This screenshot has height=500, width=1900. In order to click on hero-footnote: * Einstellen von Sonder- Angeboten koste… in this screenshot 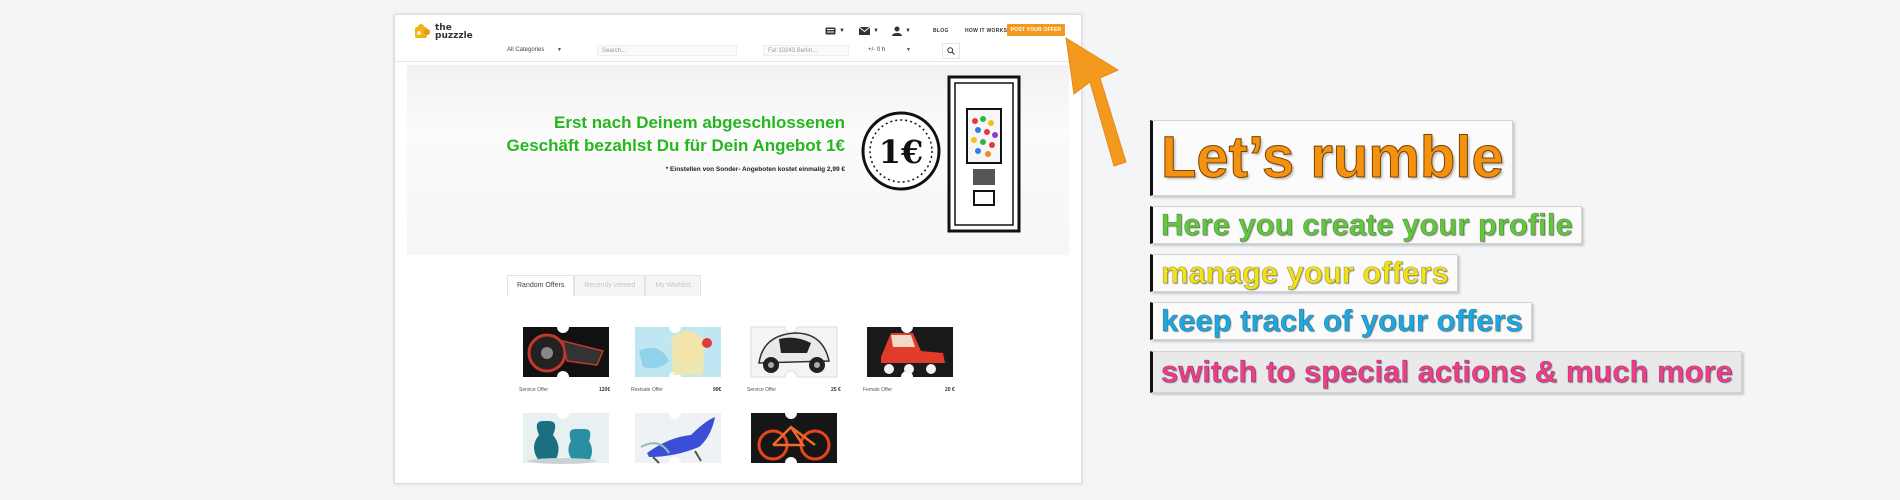, I will do `click(755, 169)`.